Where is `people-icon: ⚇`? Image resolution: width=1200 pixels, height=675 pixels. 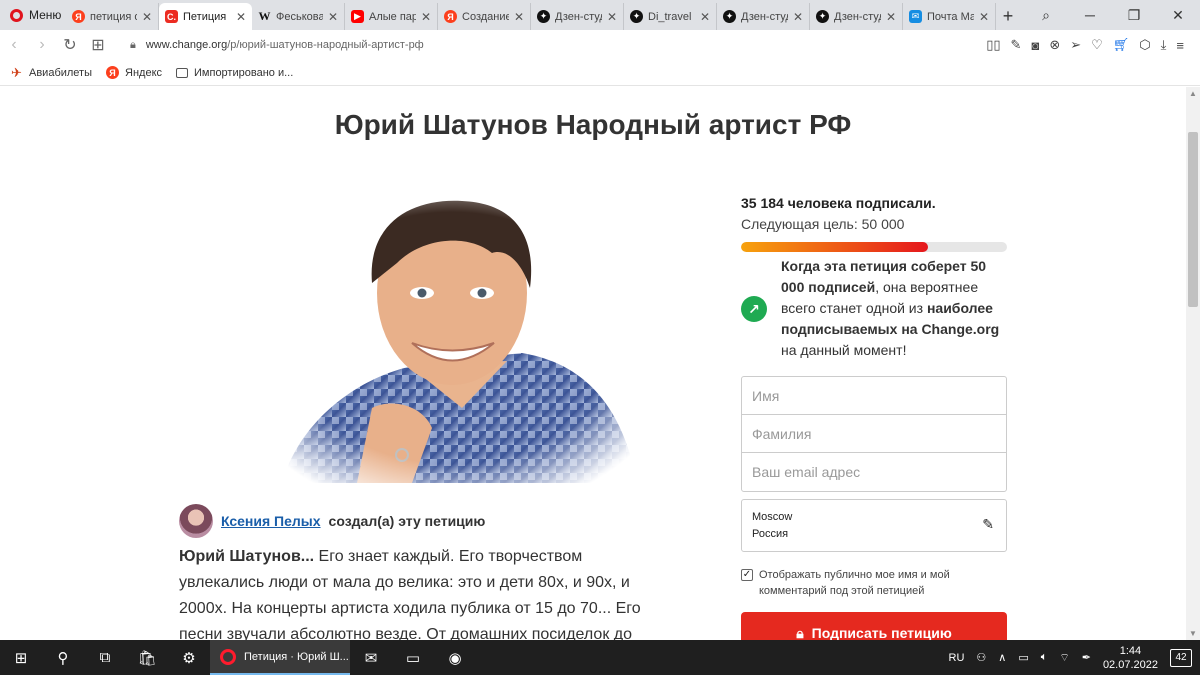 people-icon: ⚇ is located at coordinates (981, 657).